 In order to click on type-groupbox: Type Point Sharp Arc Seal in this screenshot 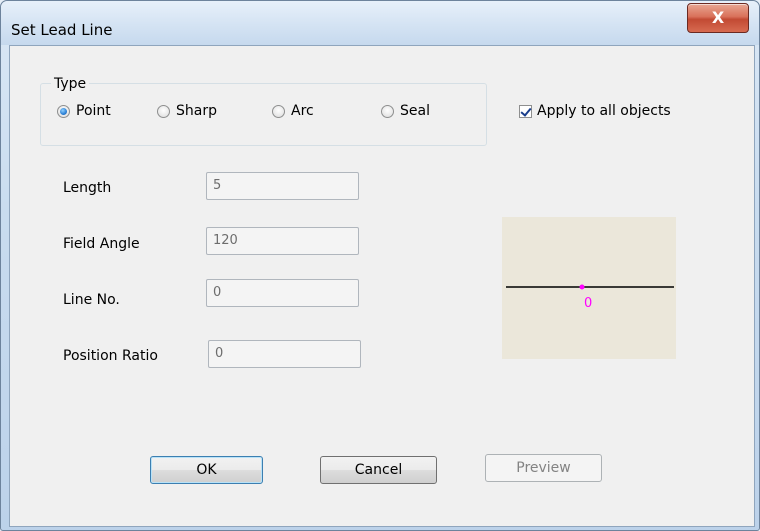, I will do `click(263, 111)`.